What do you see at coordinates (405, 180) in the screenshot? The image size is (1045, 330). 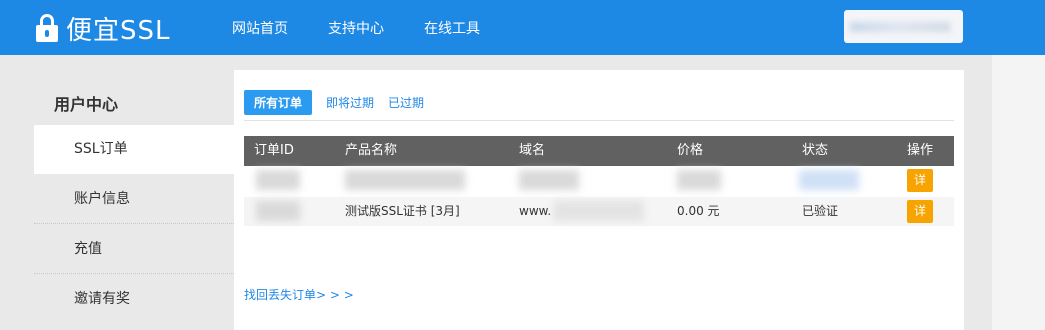 I see `redacted-product` at bounding box center [405, 180].